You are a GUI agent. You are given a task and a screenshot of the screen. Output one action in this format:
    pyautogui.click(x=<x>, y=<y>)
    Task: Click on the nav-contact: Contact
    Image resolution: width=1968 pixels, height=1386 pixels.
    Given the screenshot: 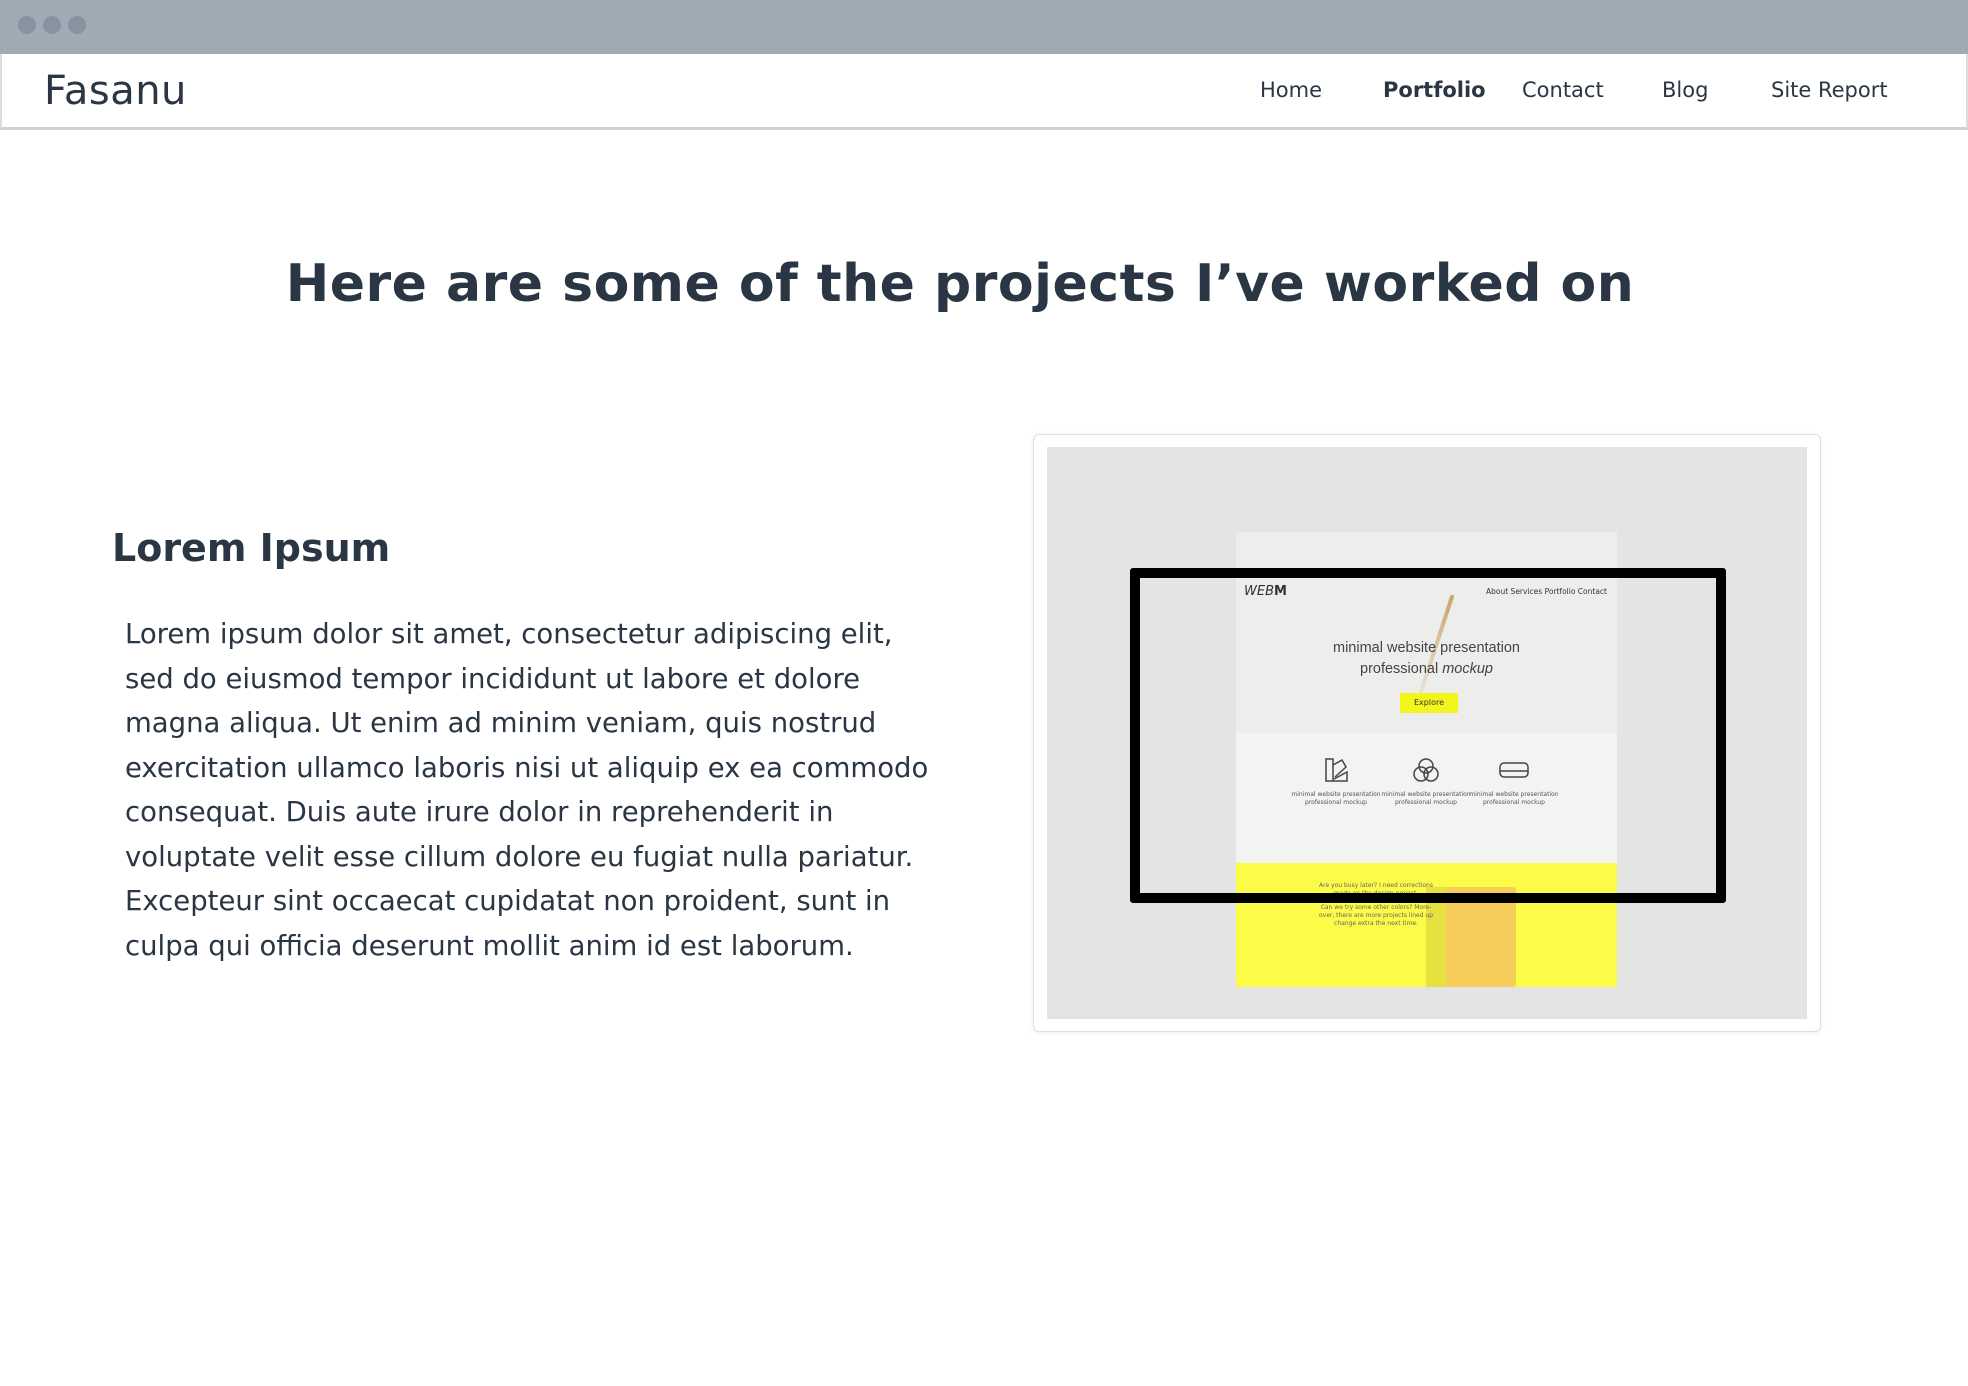 What is the action you would take?
    pyautogui.click(x=1563, y=90)
    